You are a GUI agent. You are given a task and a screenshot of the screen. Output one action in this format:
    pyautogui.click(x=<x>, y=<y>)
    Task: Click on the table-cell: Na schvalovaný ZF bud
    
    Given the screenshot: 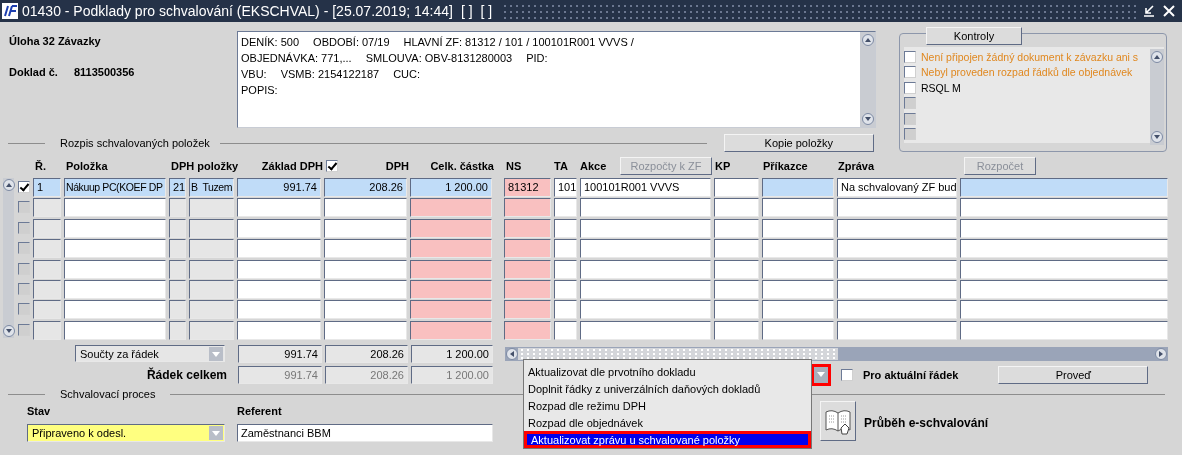 What is the action you would take?
    pyautogui.click(x=897, y=187)
    